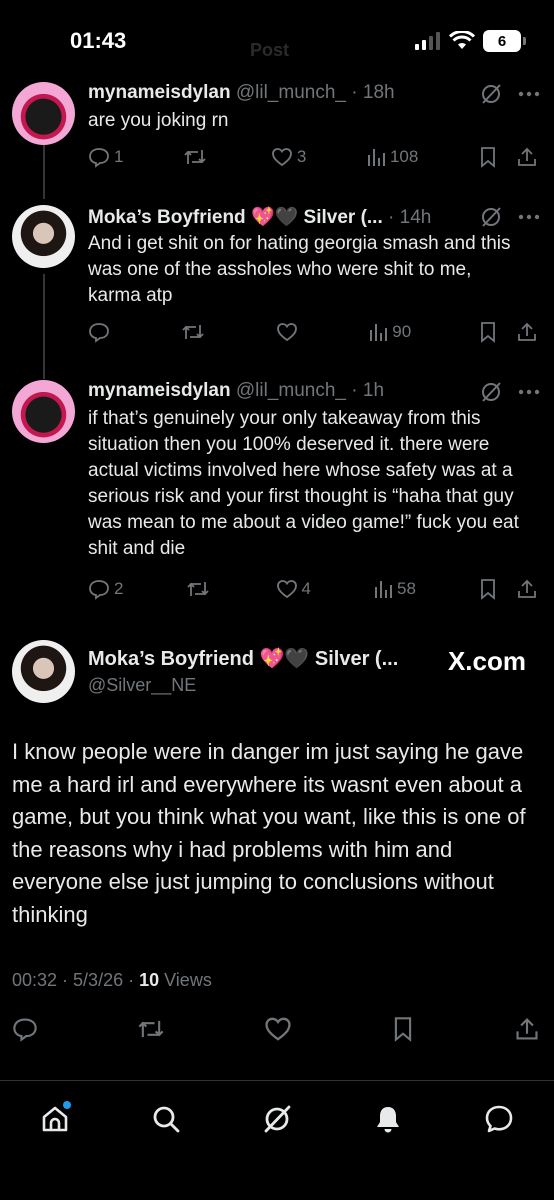 This screenshot has width=554, height=1200. What do you see at coordinates (402, 331) in the screenshot?
I see `view-count: 90` at bounding box center [402, 331].